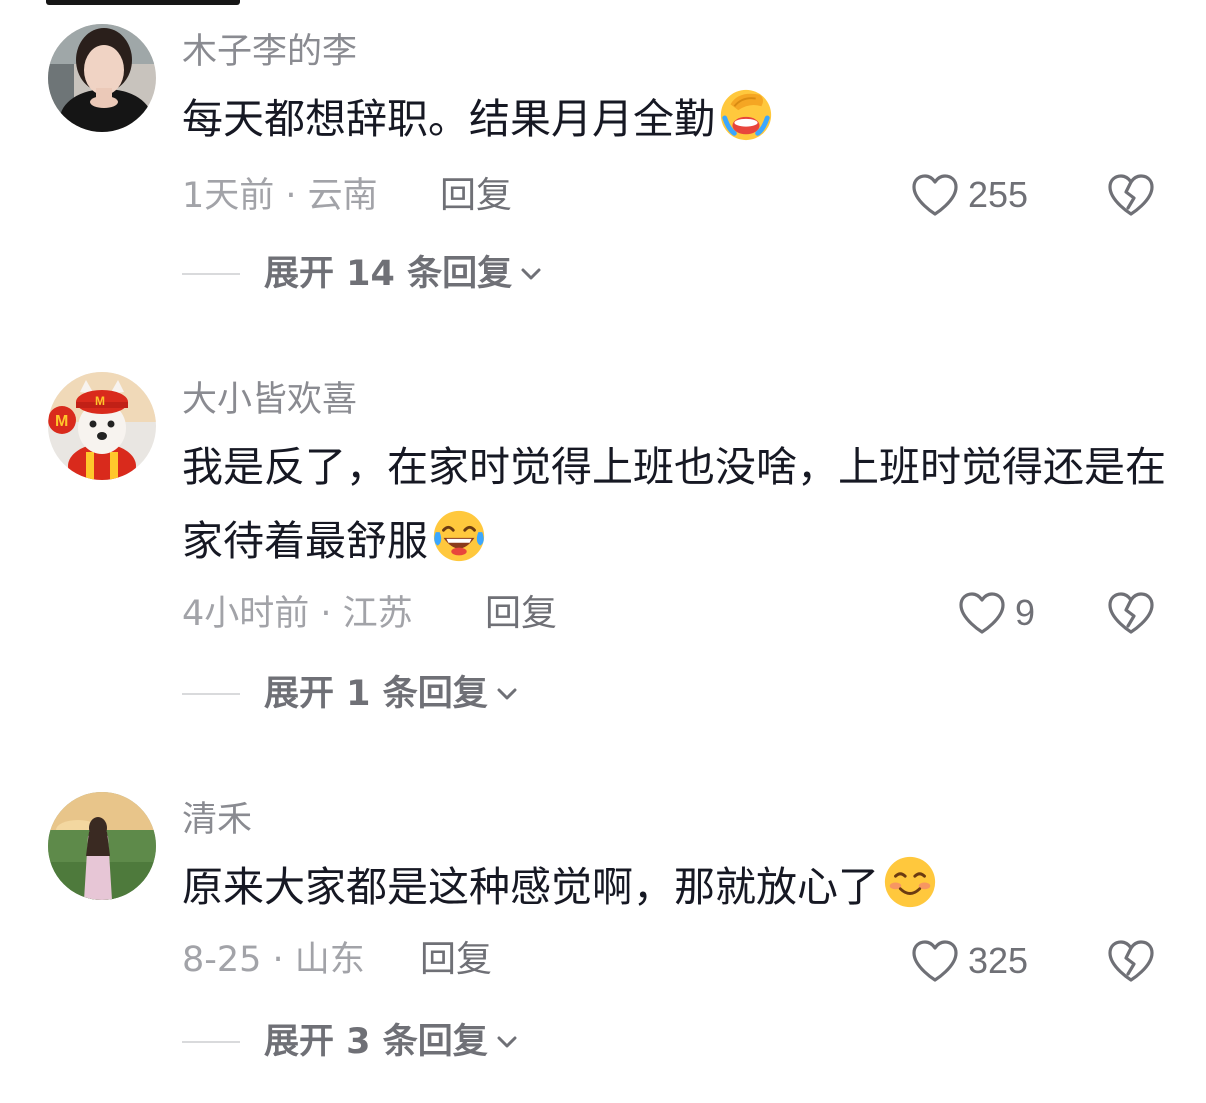 This screenshot has width=1206, height=1103. I want to click on comment-meta: 1天前 · 云南, so click(280, 196).